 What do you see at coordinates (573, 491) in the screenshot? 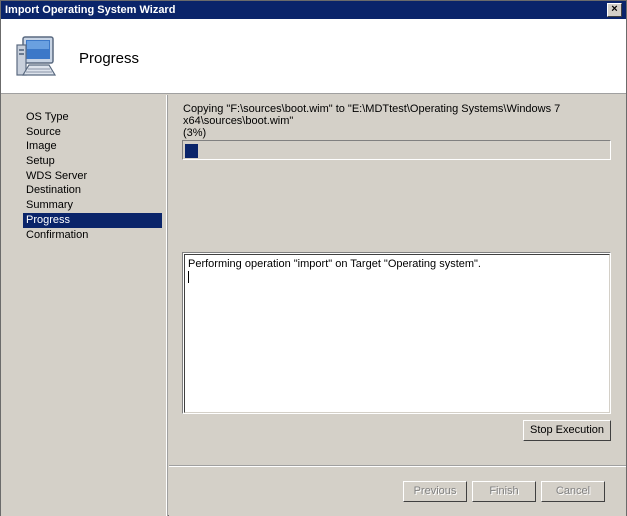
I see `cancel-button: Cancel` at bounding box center [573, 491].